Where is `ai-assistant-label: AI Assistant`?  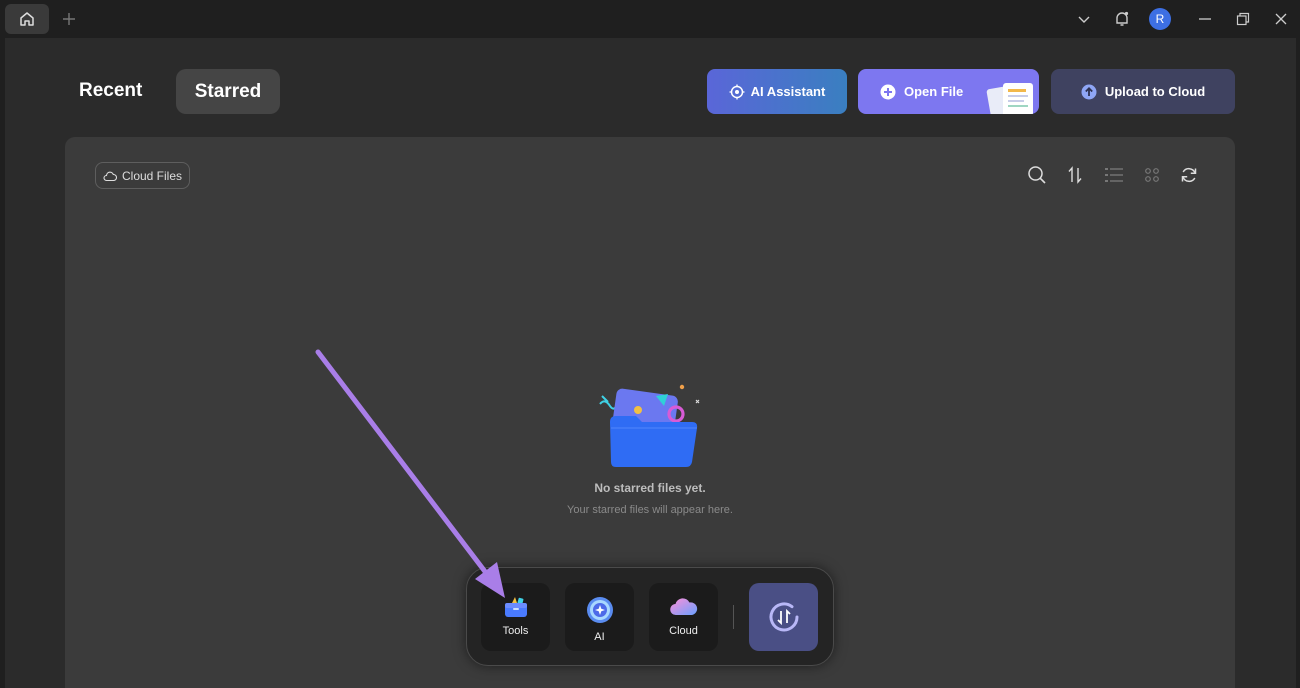 ai-assistant-label: AI Assistant is located at coordinates (788, 91).